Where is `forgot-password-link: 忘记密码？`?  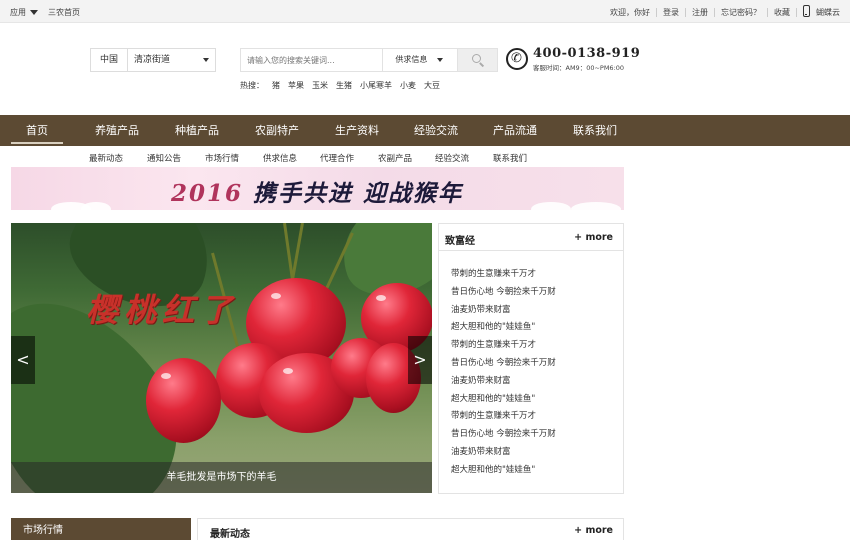 forgot-password-link: 忘记密码？ is located at coordinates (741, 12).